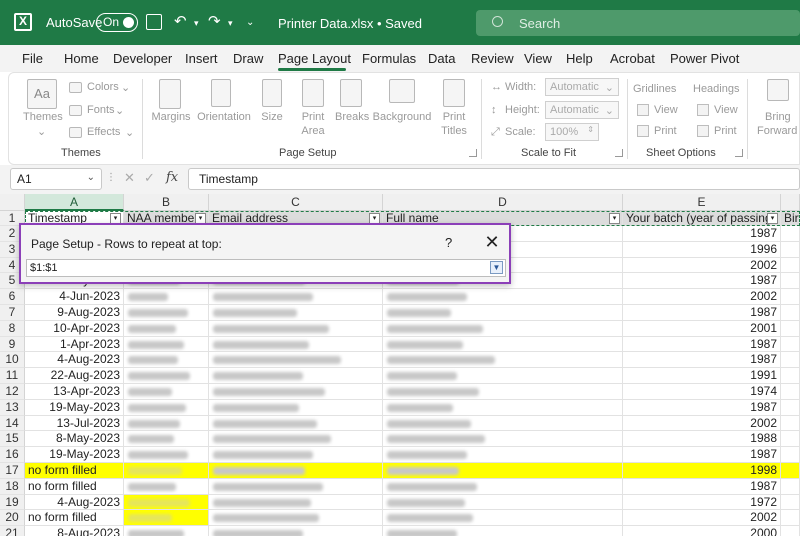 The width and height of the screenshot is (800, 536). I want to click on tab-draw: Draw, so click(248, 58).